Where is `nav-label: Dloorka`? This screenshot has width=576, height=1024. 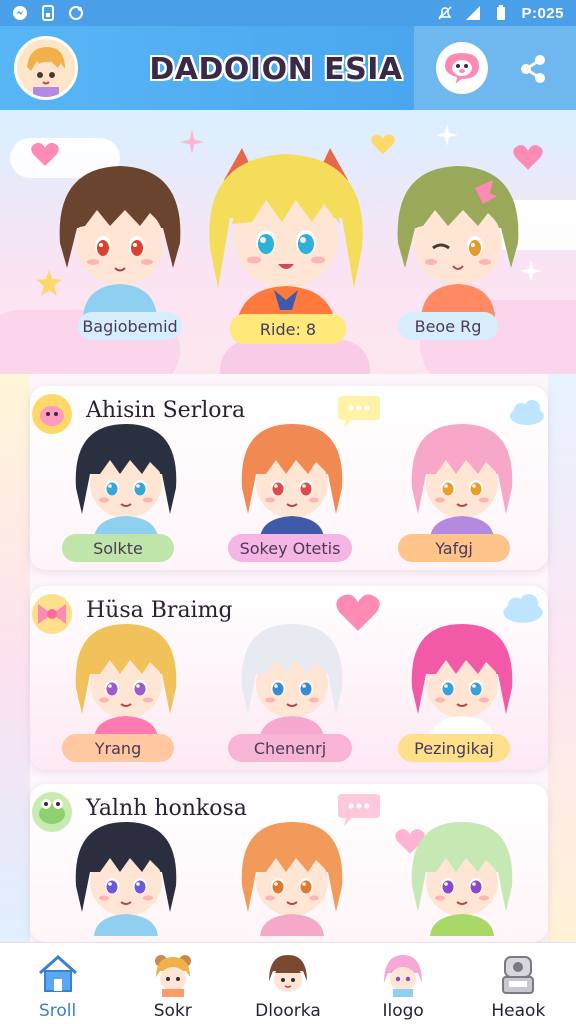 nav-label: Dloorka is located at coordinates (288, 1011).